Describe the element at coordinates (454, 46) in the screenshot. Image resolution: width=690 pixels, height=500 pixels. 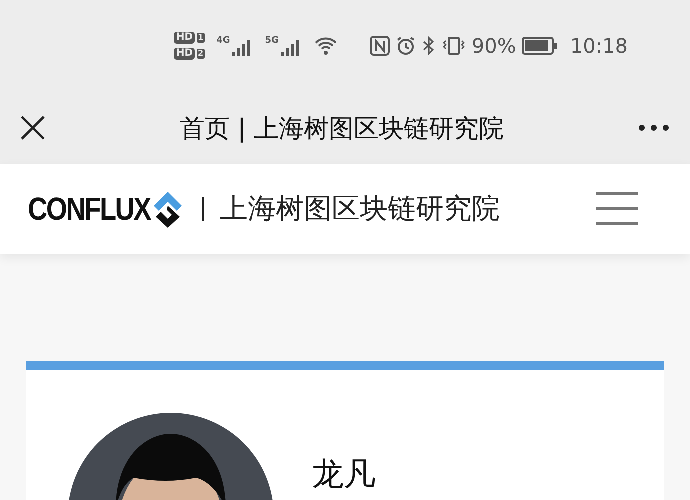
I see `vibrate-icon` at that location.